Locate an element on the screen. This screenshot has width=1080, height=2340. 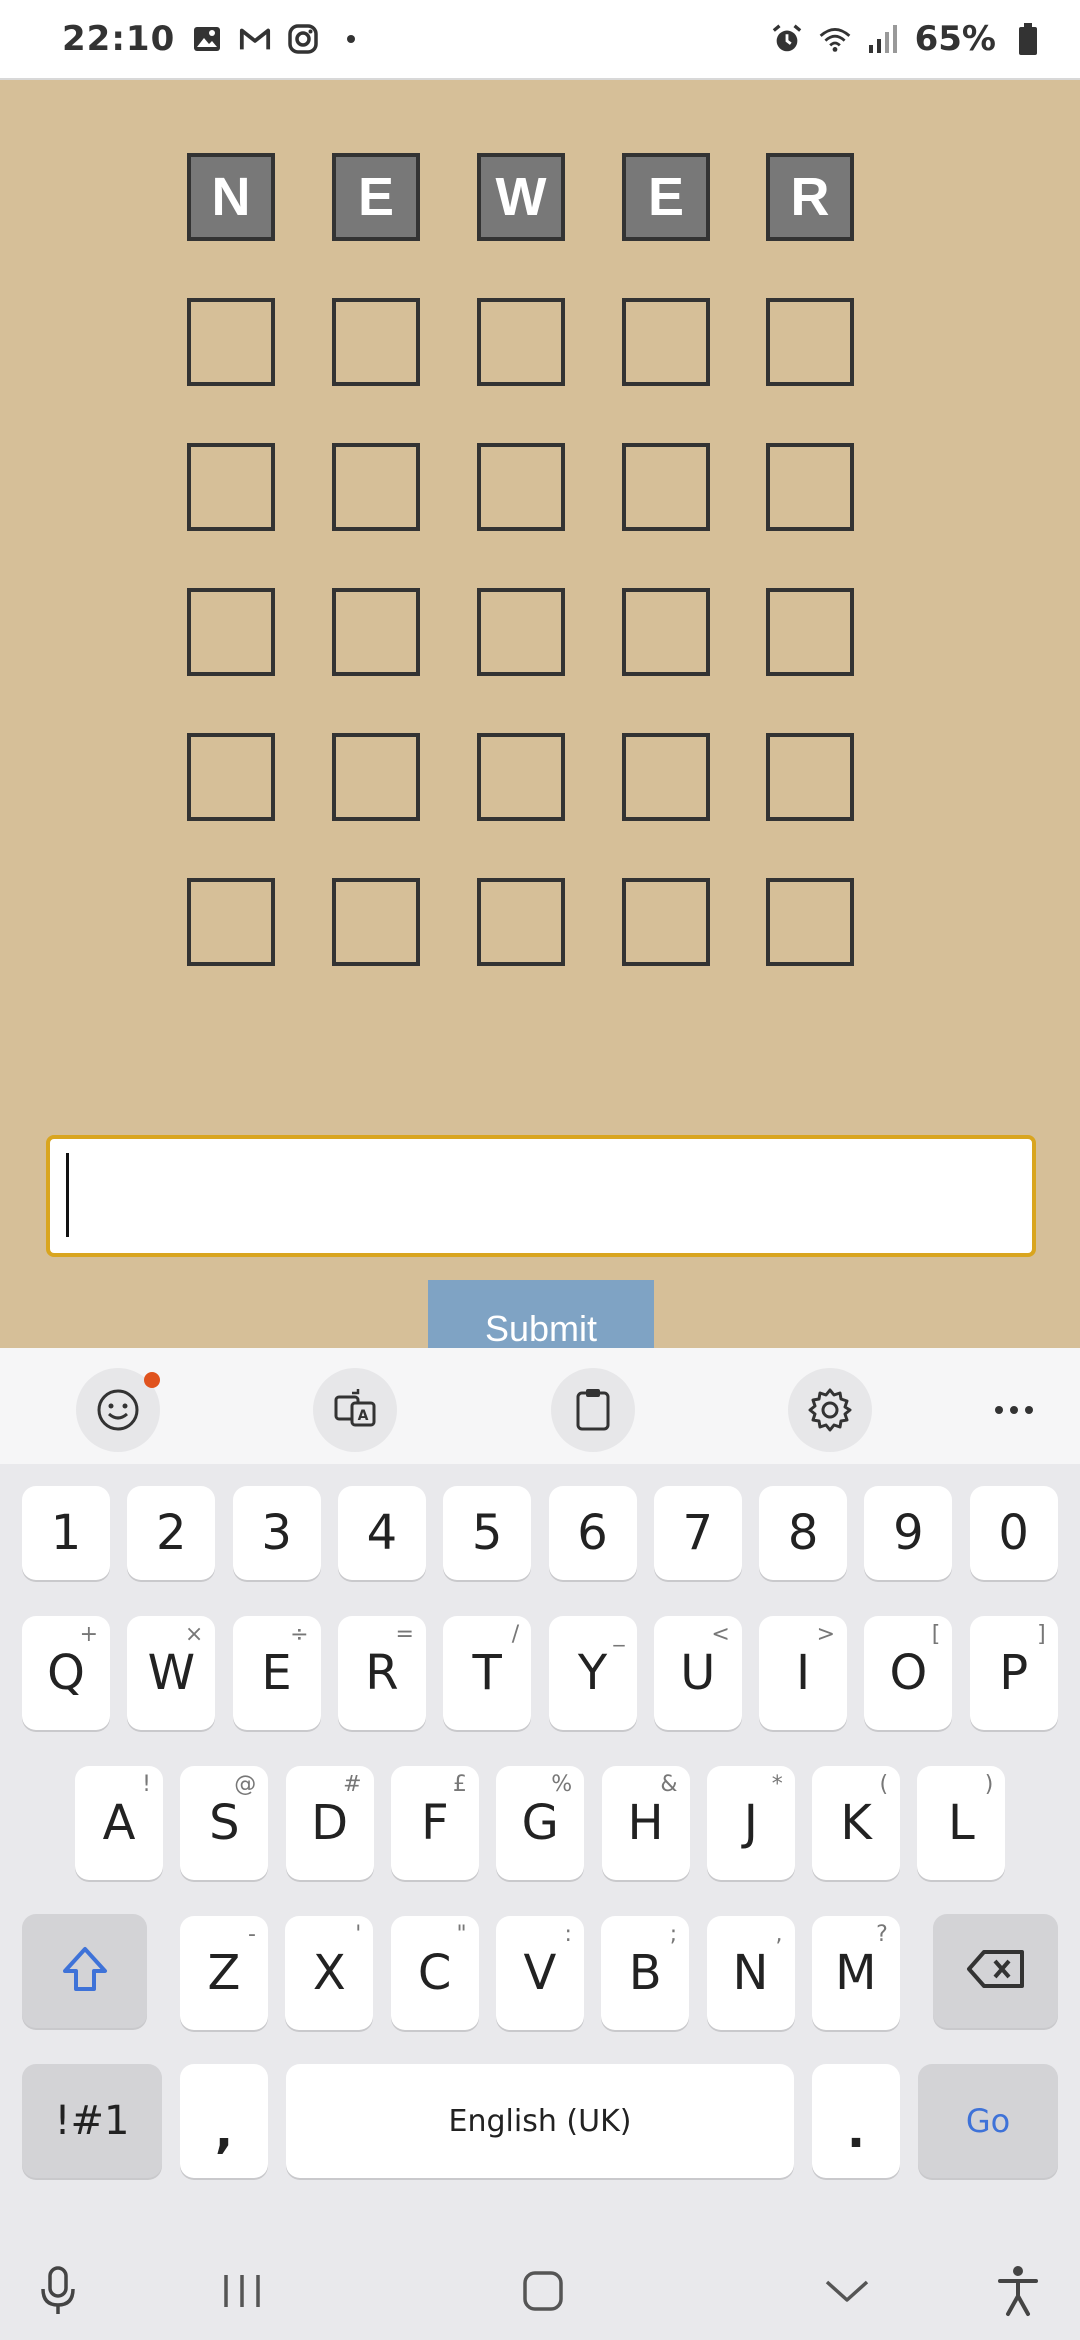
key-s: S @ is located at coordinates (224, 1823).